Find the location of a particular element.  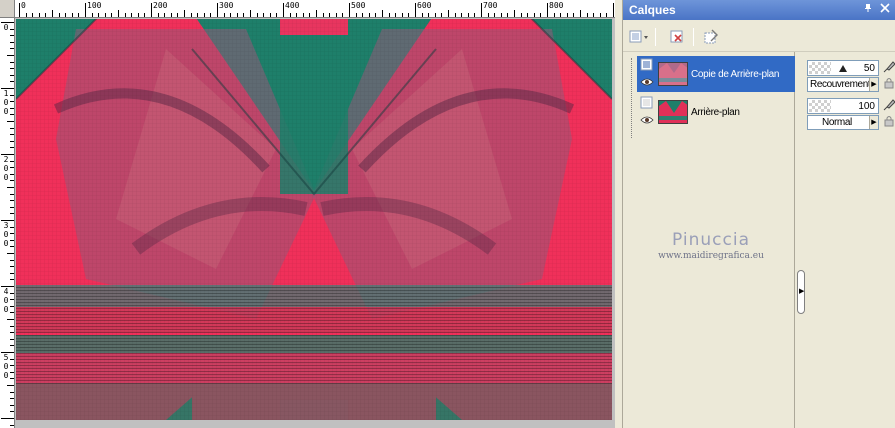

watermark: Pinuccia www.maidiregrafica.eu is located at coordinates (711, 245).